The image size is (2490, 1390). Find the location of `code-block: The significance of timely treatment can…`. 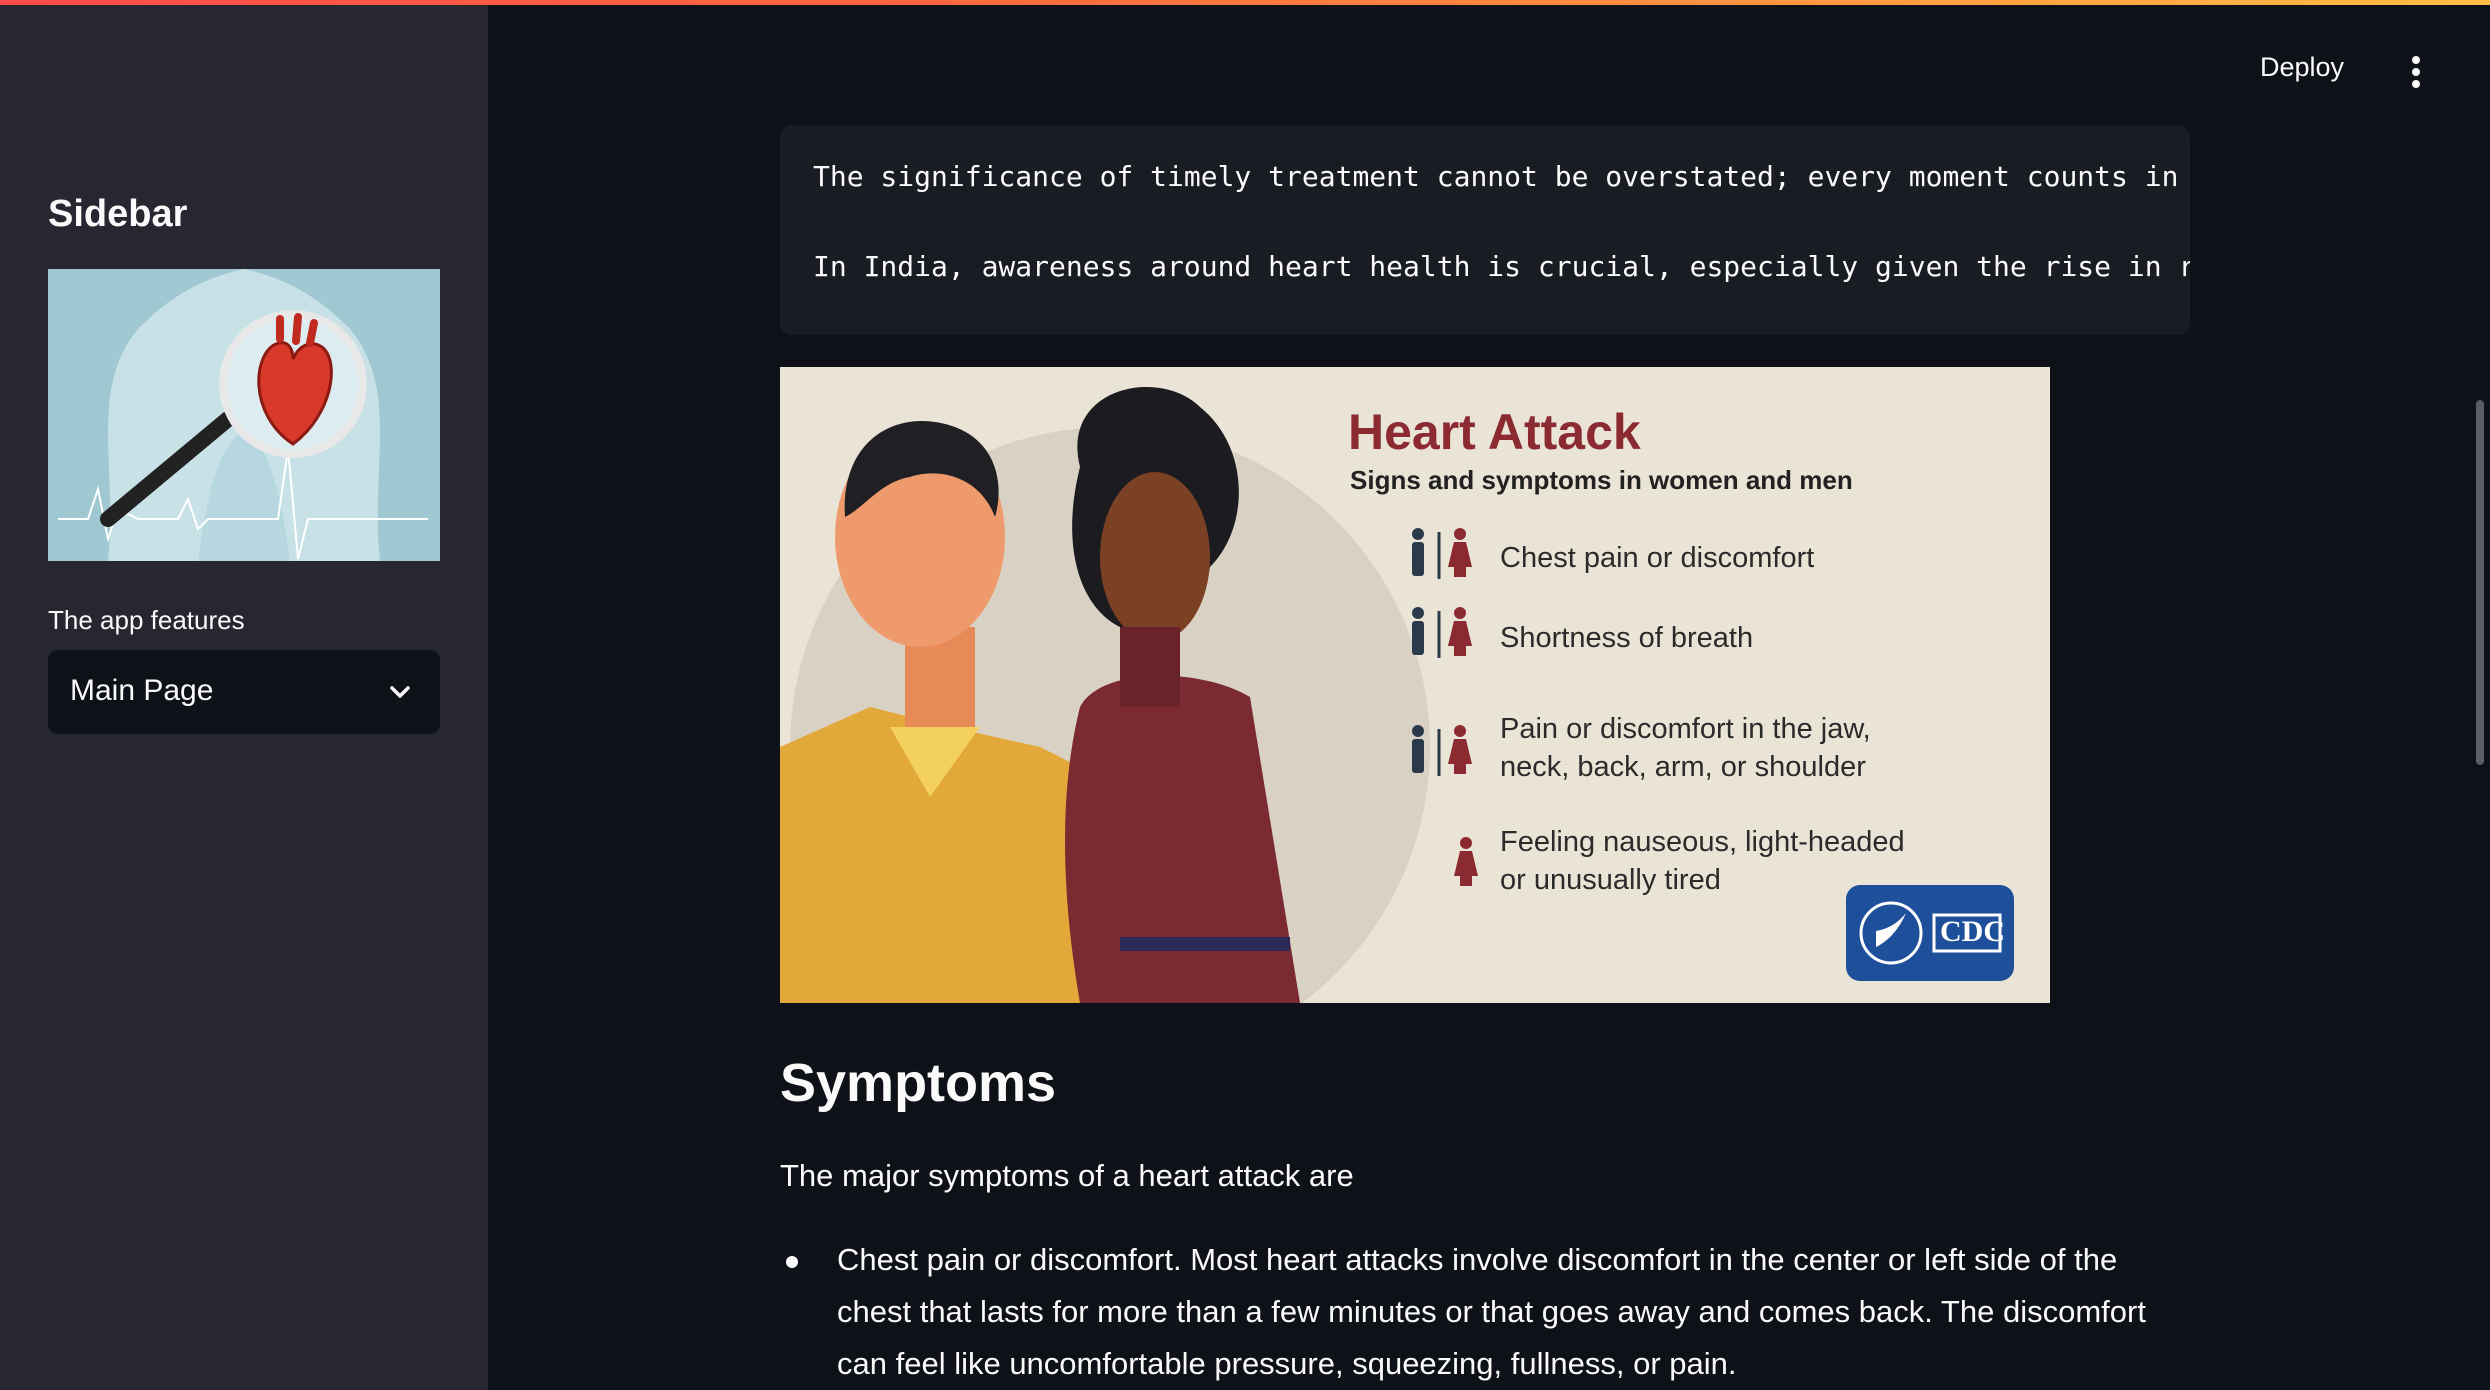

code-block: The significance of timely treatment can… is located at coordinates (1485, 230).